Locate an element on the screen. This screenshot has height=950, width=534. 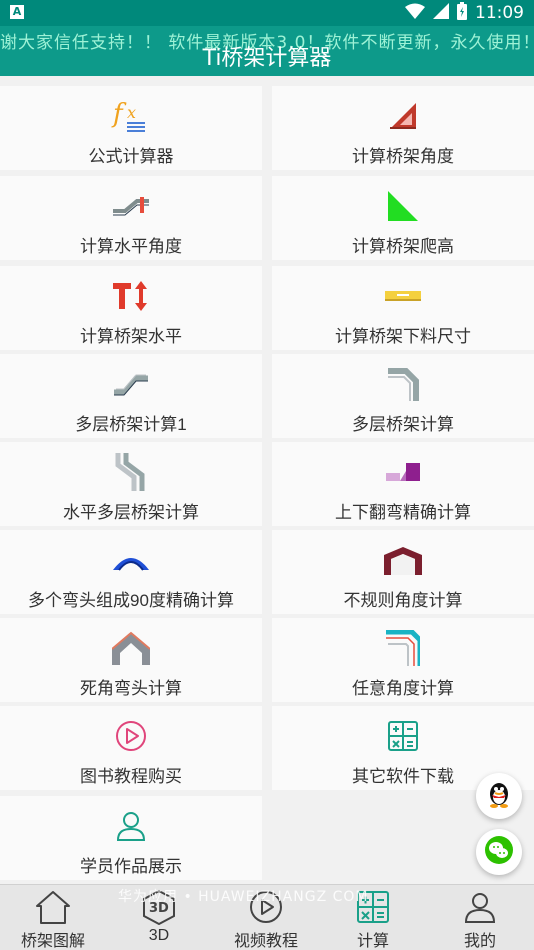
up-down-bend-icon is located at coordinates (403, 472).